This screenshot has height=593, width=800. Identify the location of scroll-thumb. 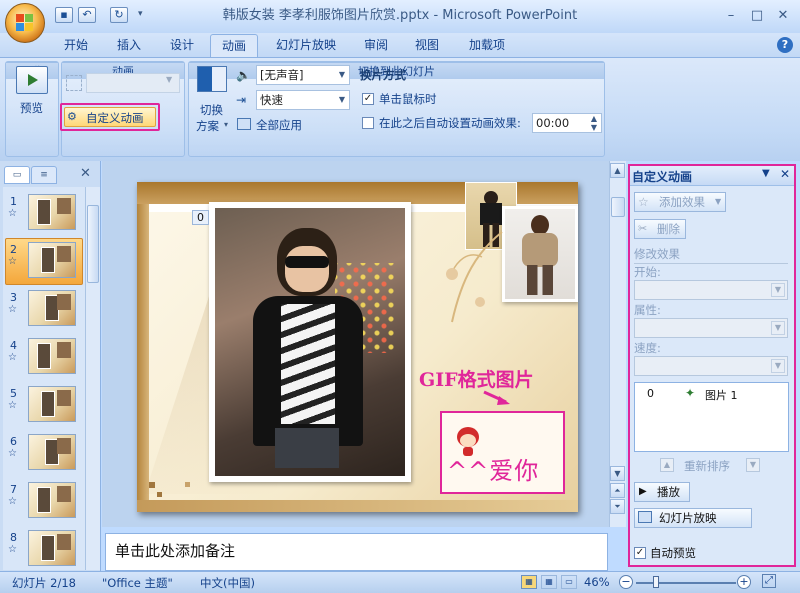
(618, 207).